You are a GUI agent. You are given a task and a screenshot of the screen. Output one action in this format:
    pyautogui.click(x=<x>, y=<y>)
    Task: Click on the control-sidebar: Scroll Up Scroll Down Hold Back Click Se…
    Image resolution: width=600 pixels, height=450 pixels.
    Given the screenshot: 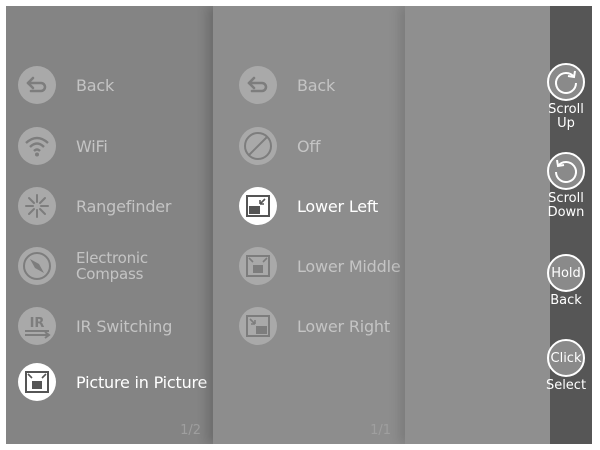 What is the action you would take?
    pyautogui.click(x=569, y=225)
    